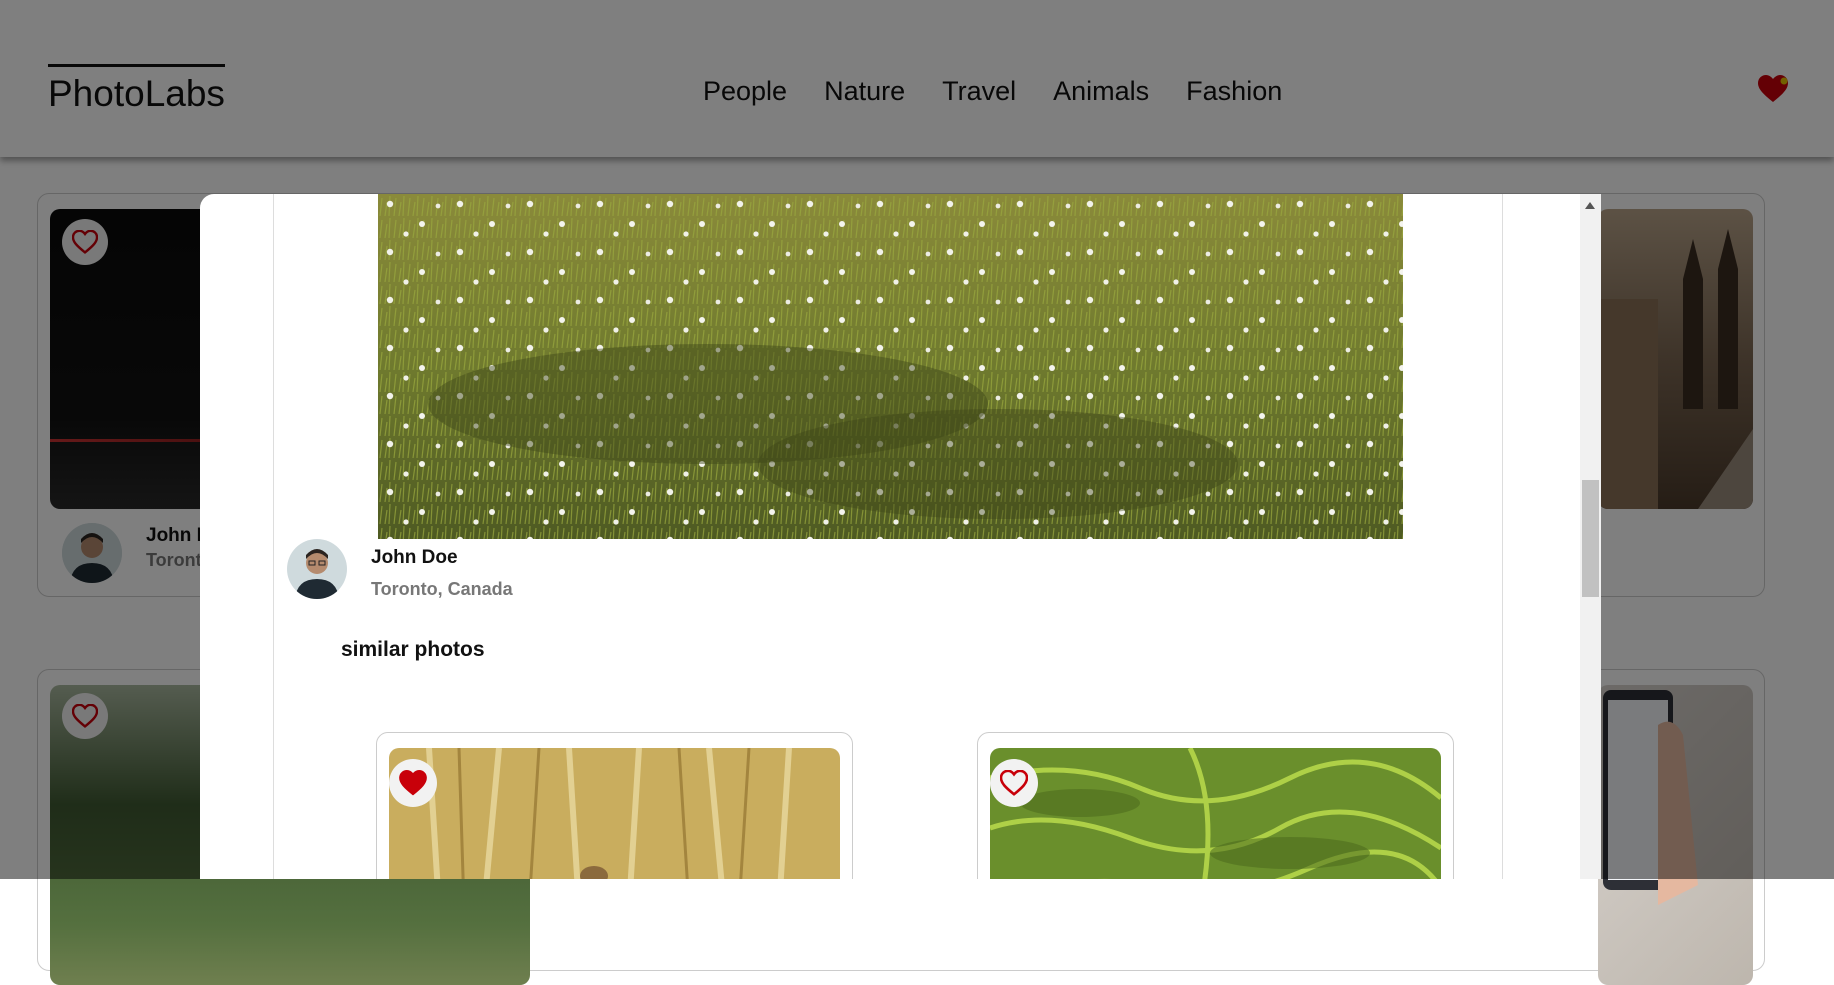 This screenshot has height=985, width=1834. Describe the element at coordinates (414, 557) in the screenshot. I see `photographer-name: John Doe` at that location.